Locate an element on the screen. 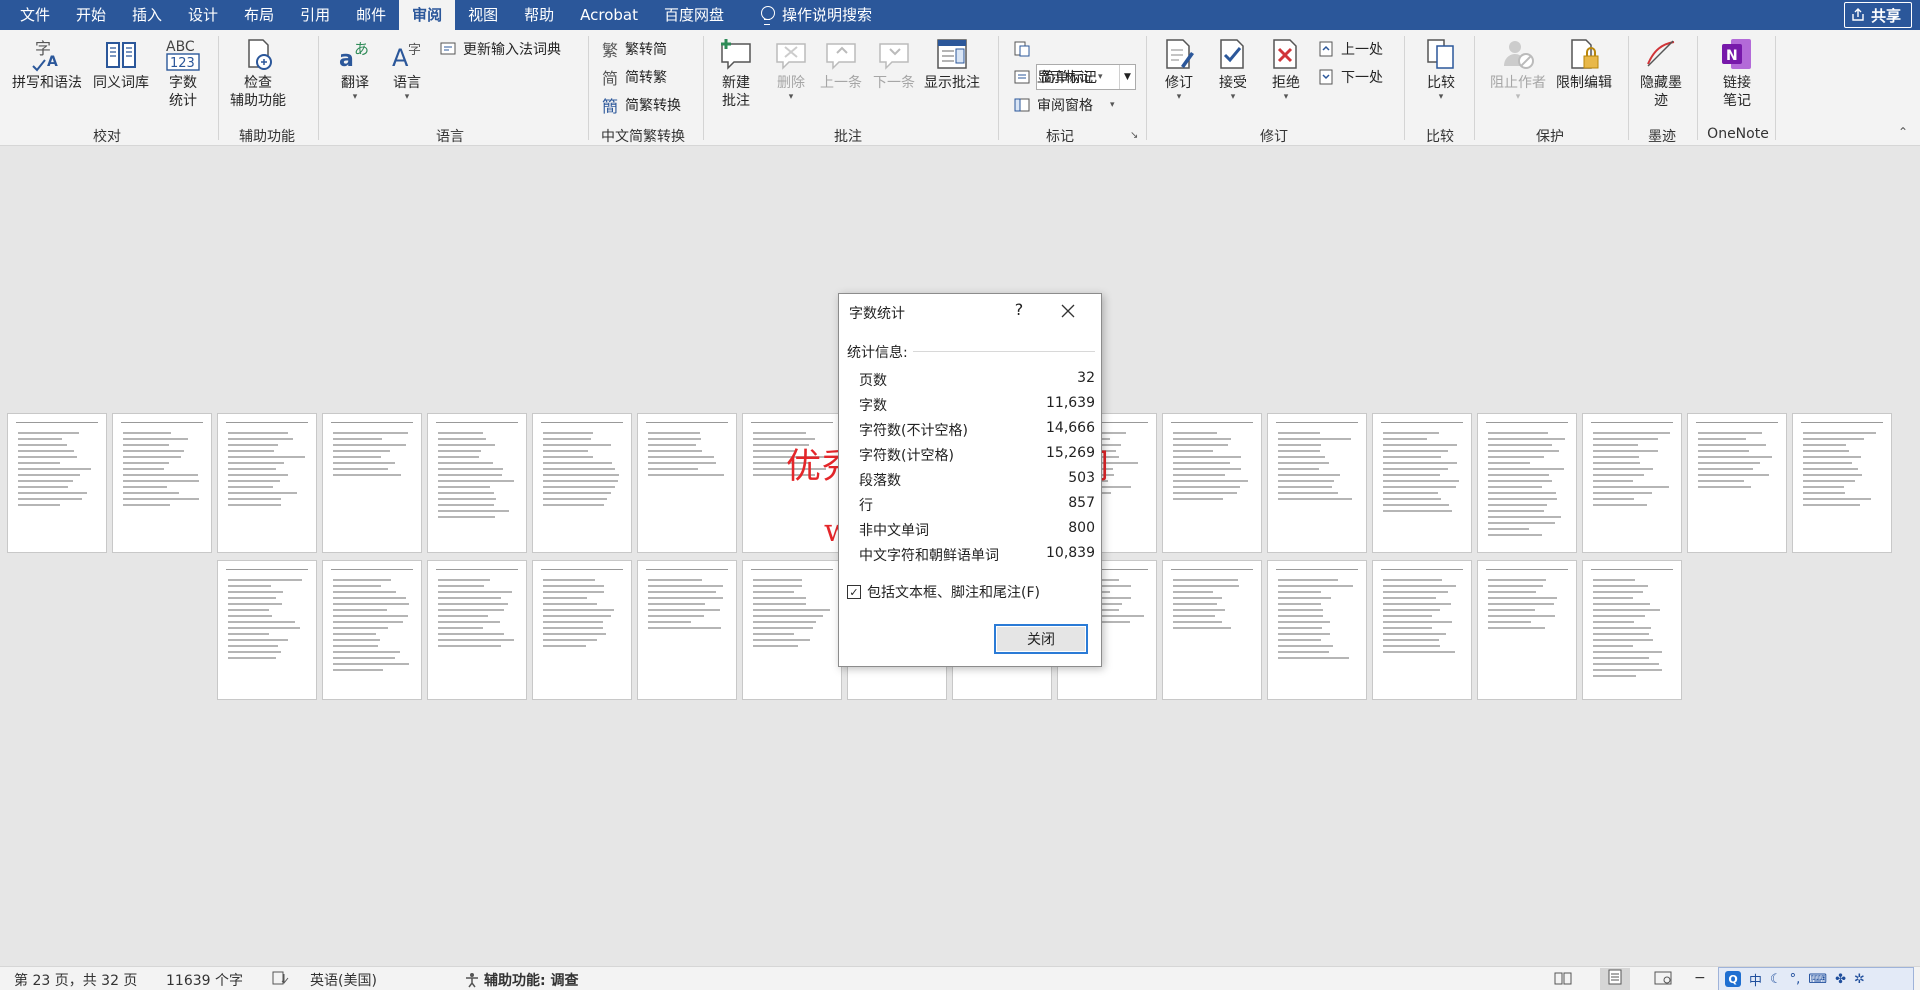 The image size is (1920, 990). translate-button: aあ 翻译 ▾ is located at coordinates (355, 69).